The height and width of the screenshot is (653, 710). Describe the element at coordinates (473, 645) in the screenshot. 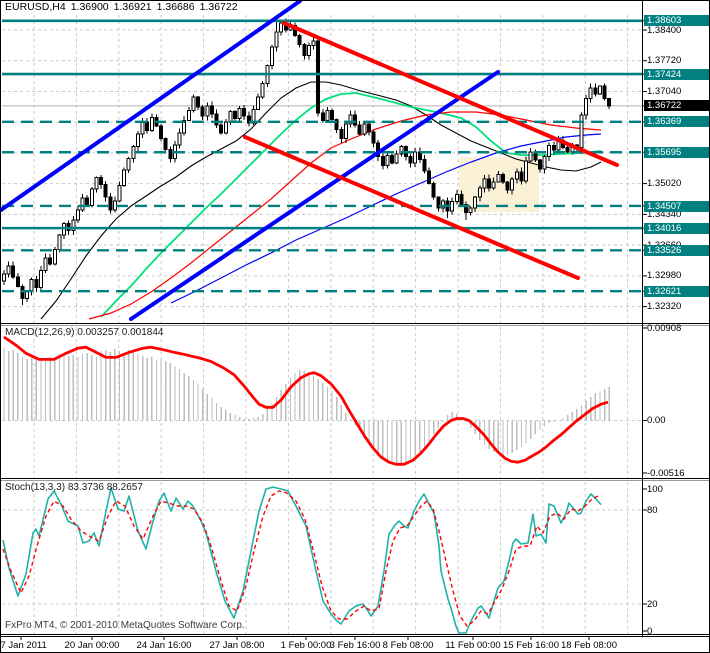

I see `time-axis-label: 11 Feb 00:00` at that location.